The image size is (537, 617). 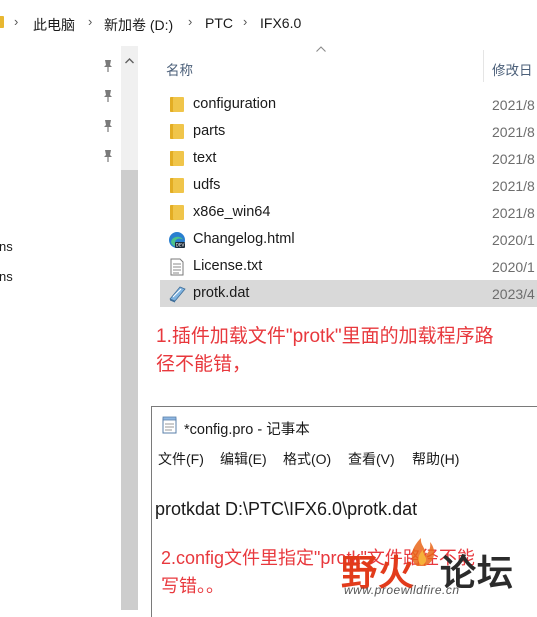 I want to click on file-name: configuration, so click(x=235, y=104).